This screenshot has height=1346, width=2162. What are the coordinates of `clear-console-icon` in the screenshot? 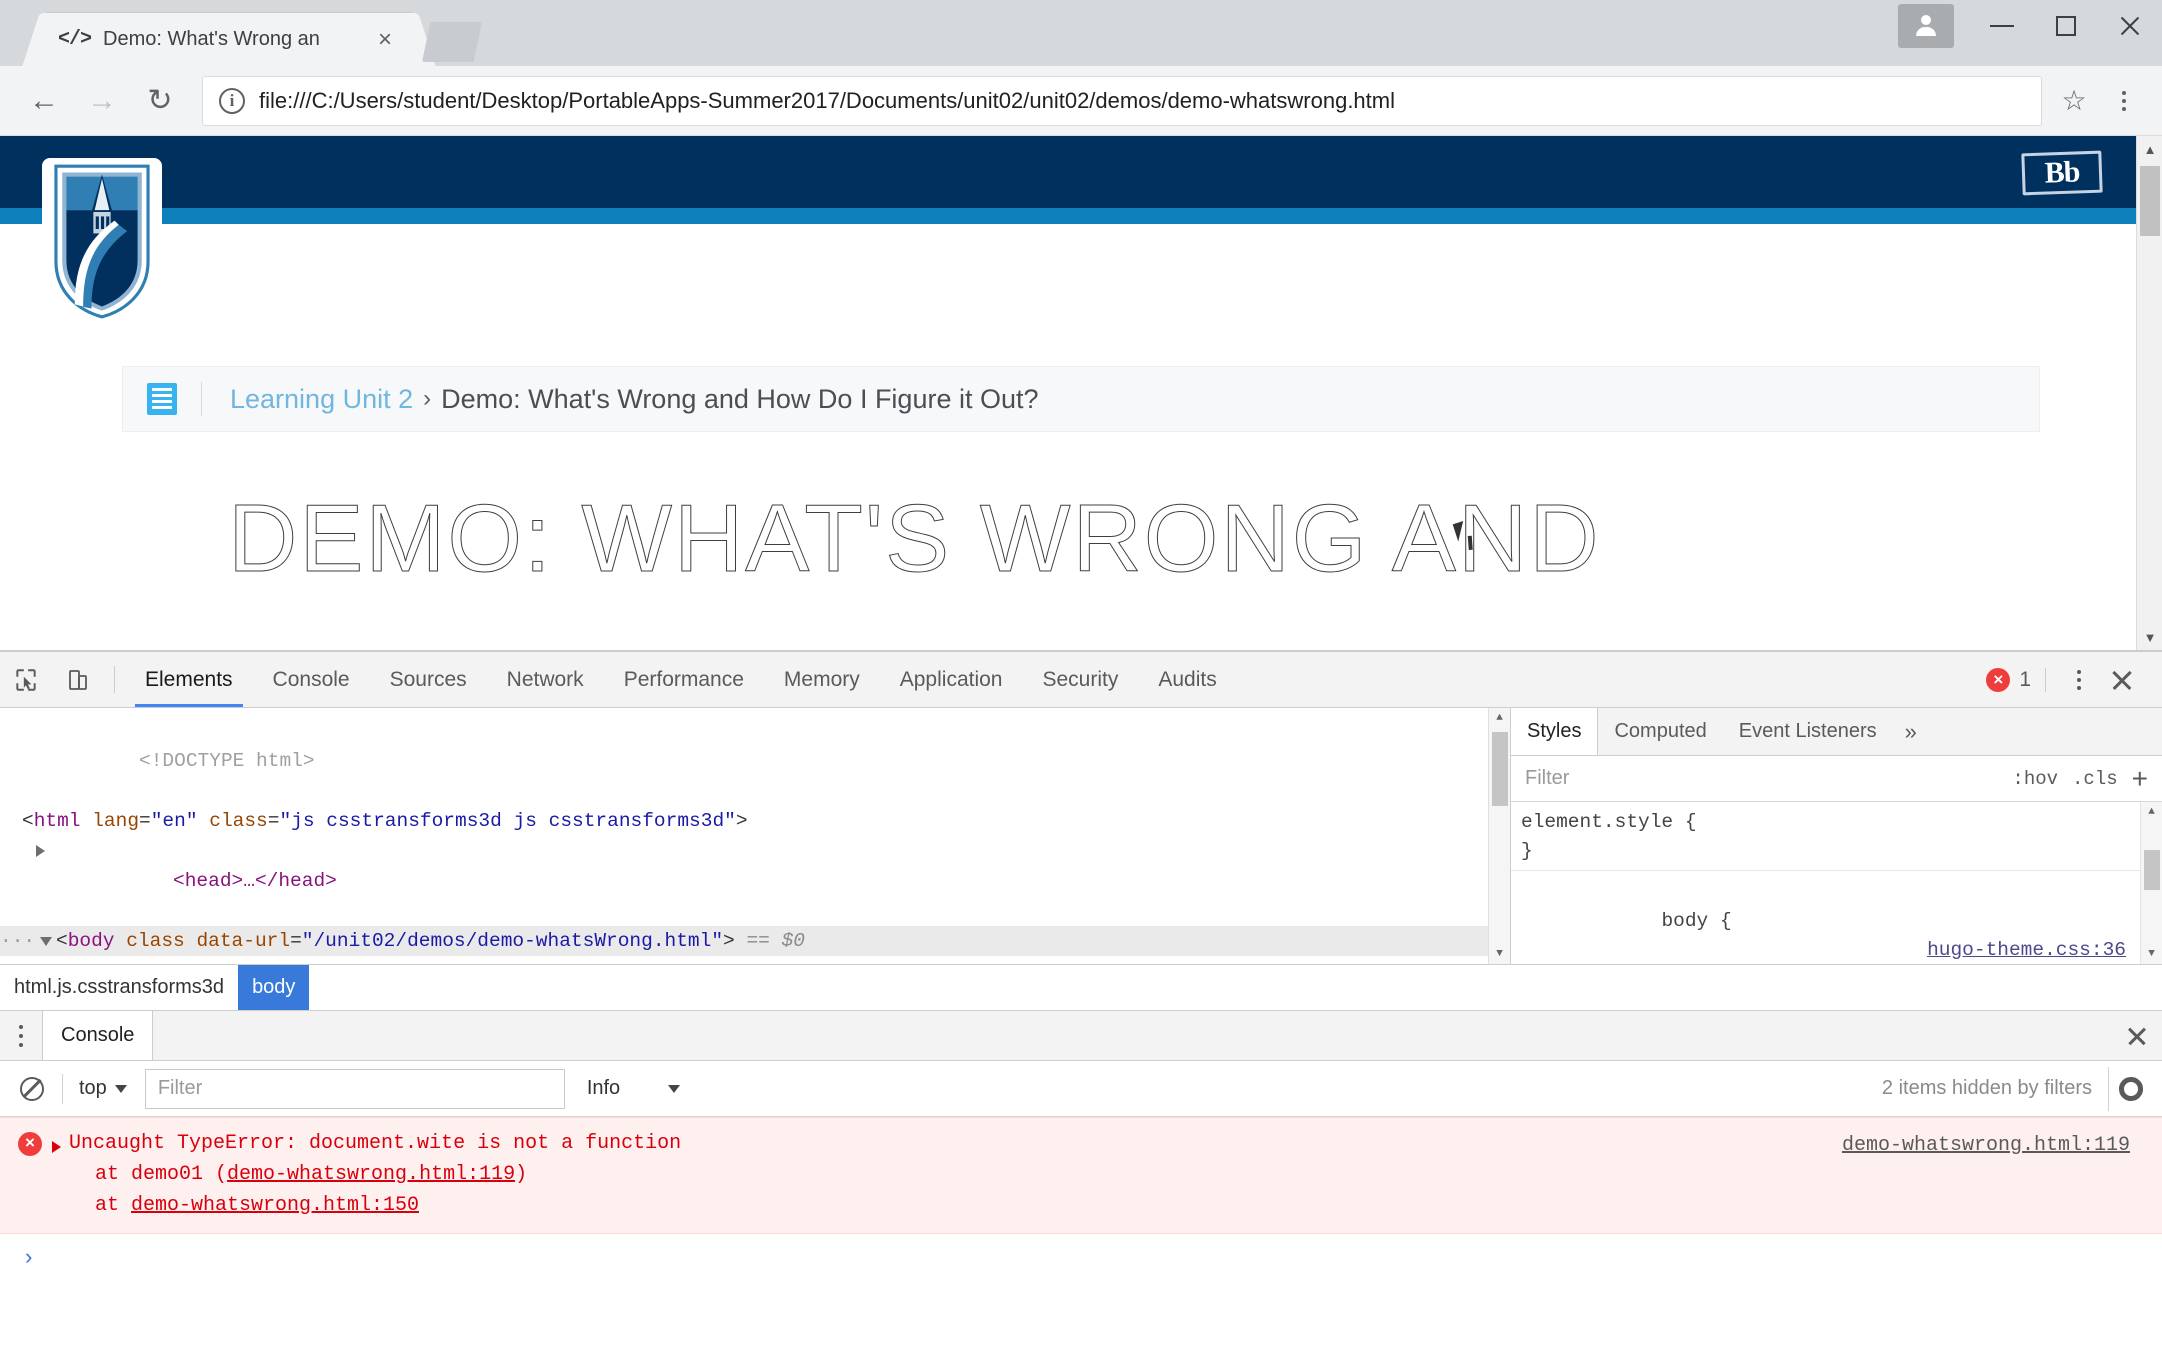 It's located at (32, 1089).